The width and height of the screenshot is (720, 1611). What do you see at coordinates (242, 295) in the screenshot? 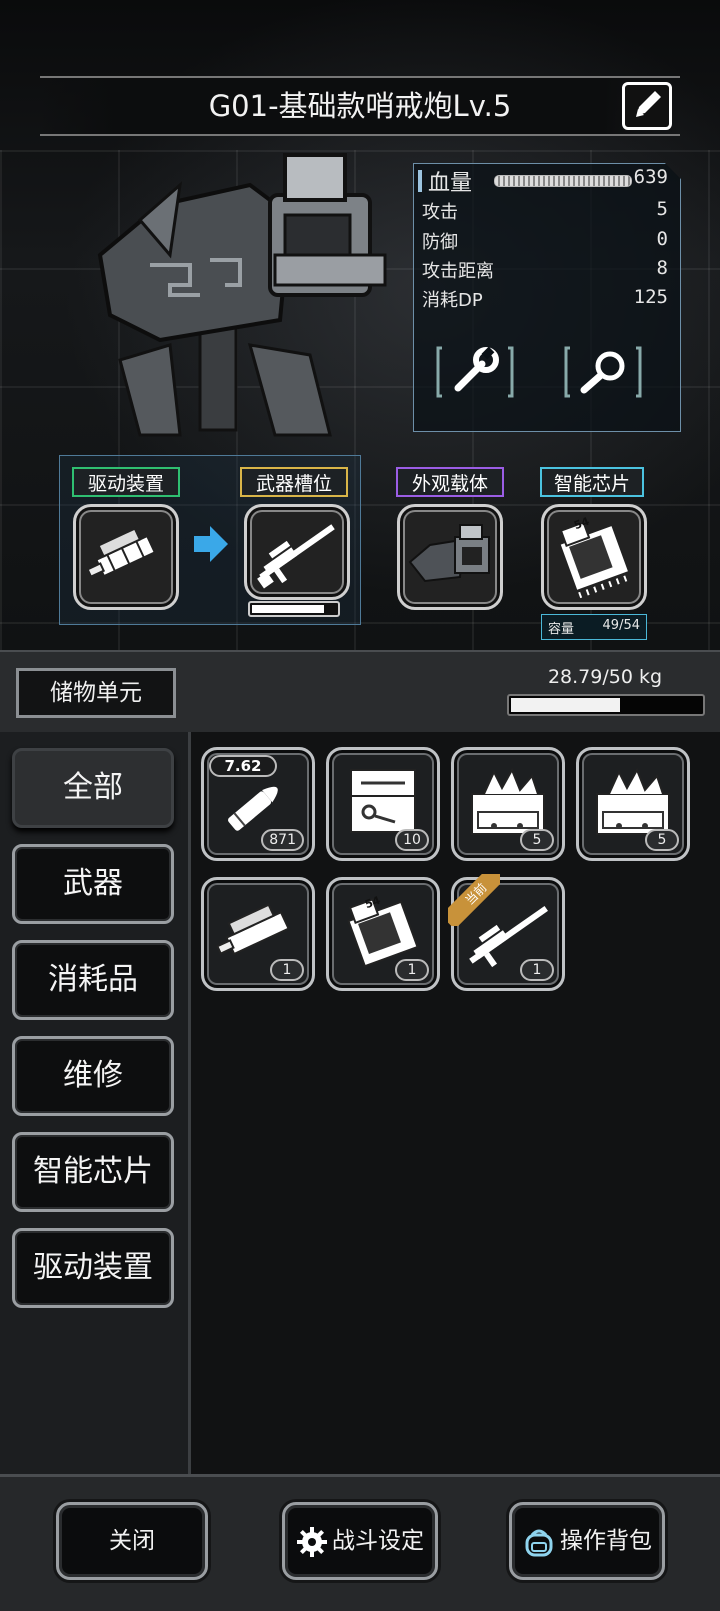
I see `turret-illustration` at bounding box center [242, 295].